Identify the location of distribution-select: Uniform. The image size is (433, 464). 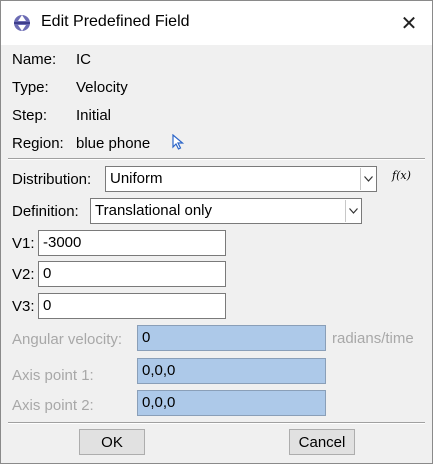
(241, 179).